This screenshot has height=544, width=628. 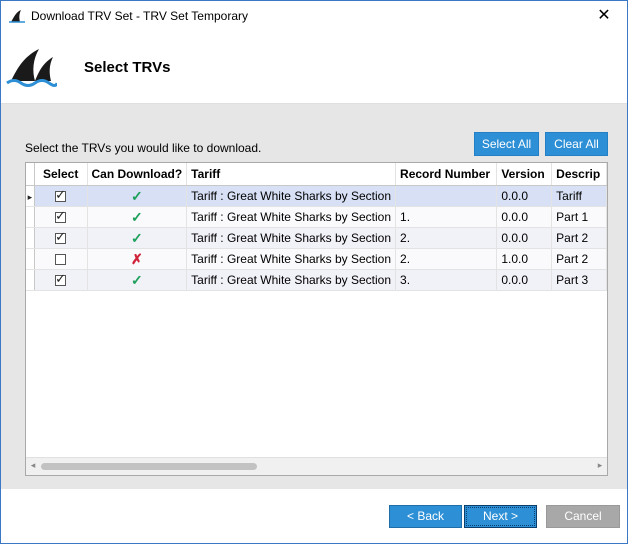 I want to click on scroll-right-icon: ▸, so click(x=600, y=465).